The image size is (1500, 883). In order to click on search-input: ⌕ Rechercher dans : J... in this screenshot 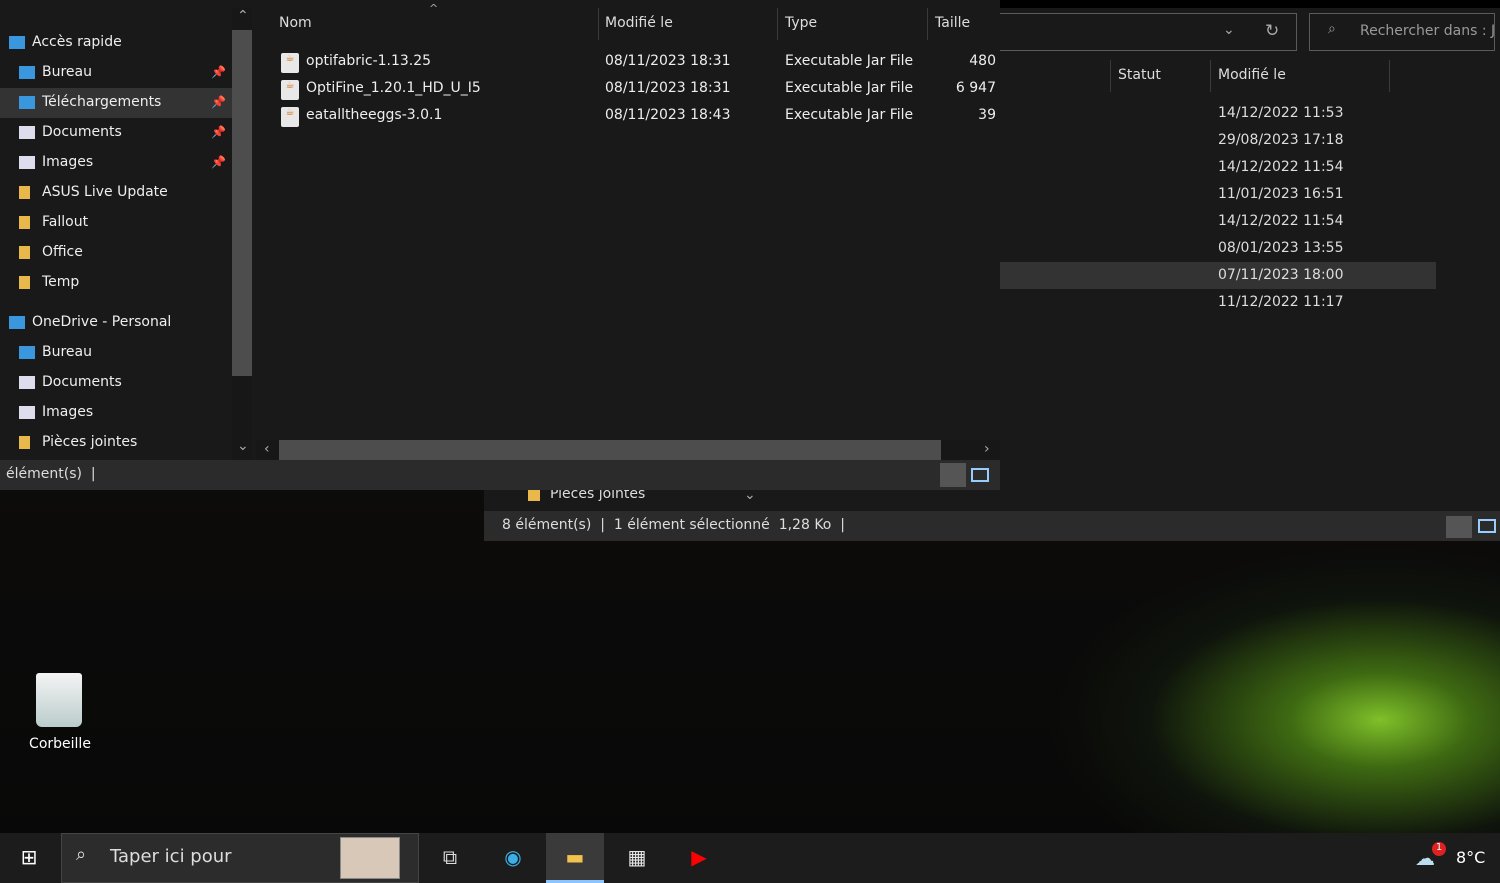, I will do `click(1402, 32)`.